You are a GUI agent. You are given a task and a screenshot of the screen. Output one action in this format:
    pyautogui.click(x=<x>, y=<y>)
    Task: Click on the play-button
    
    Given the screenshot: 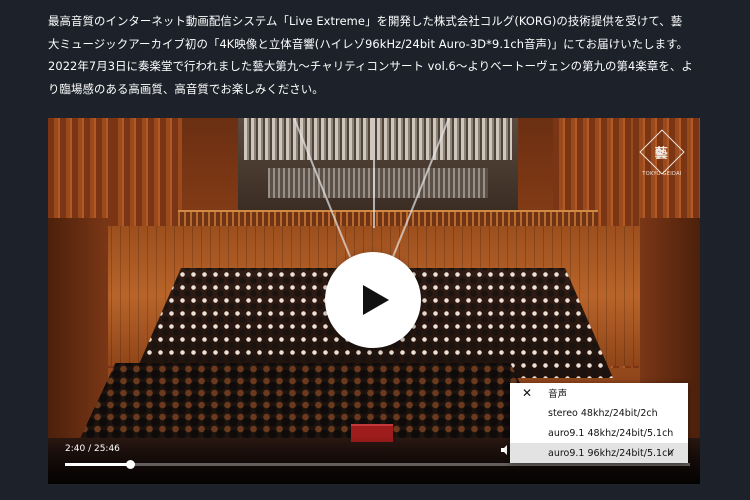 What is the action you would take?
    pyautogui.click(x=373, y=300)
    